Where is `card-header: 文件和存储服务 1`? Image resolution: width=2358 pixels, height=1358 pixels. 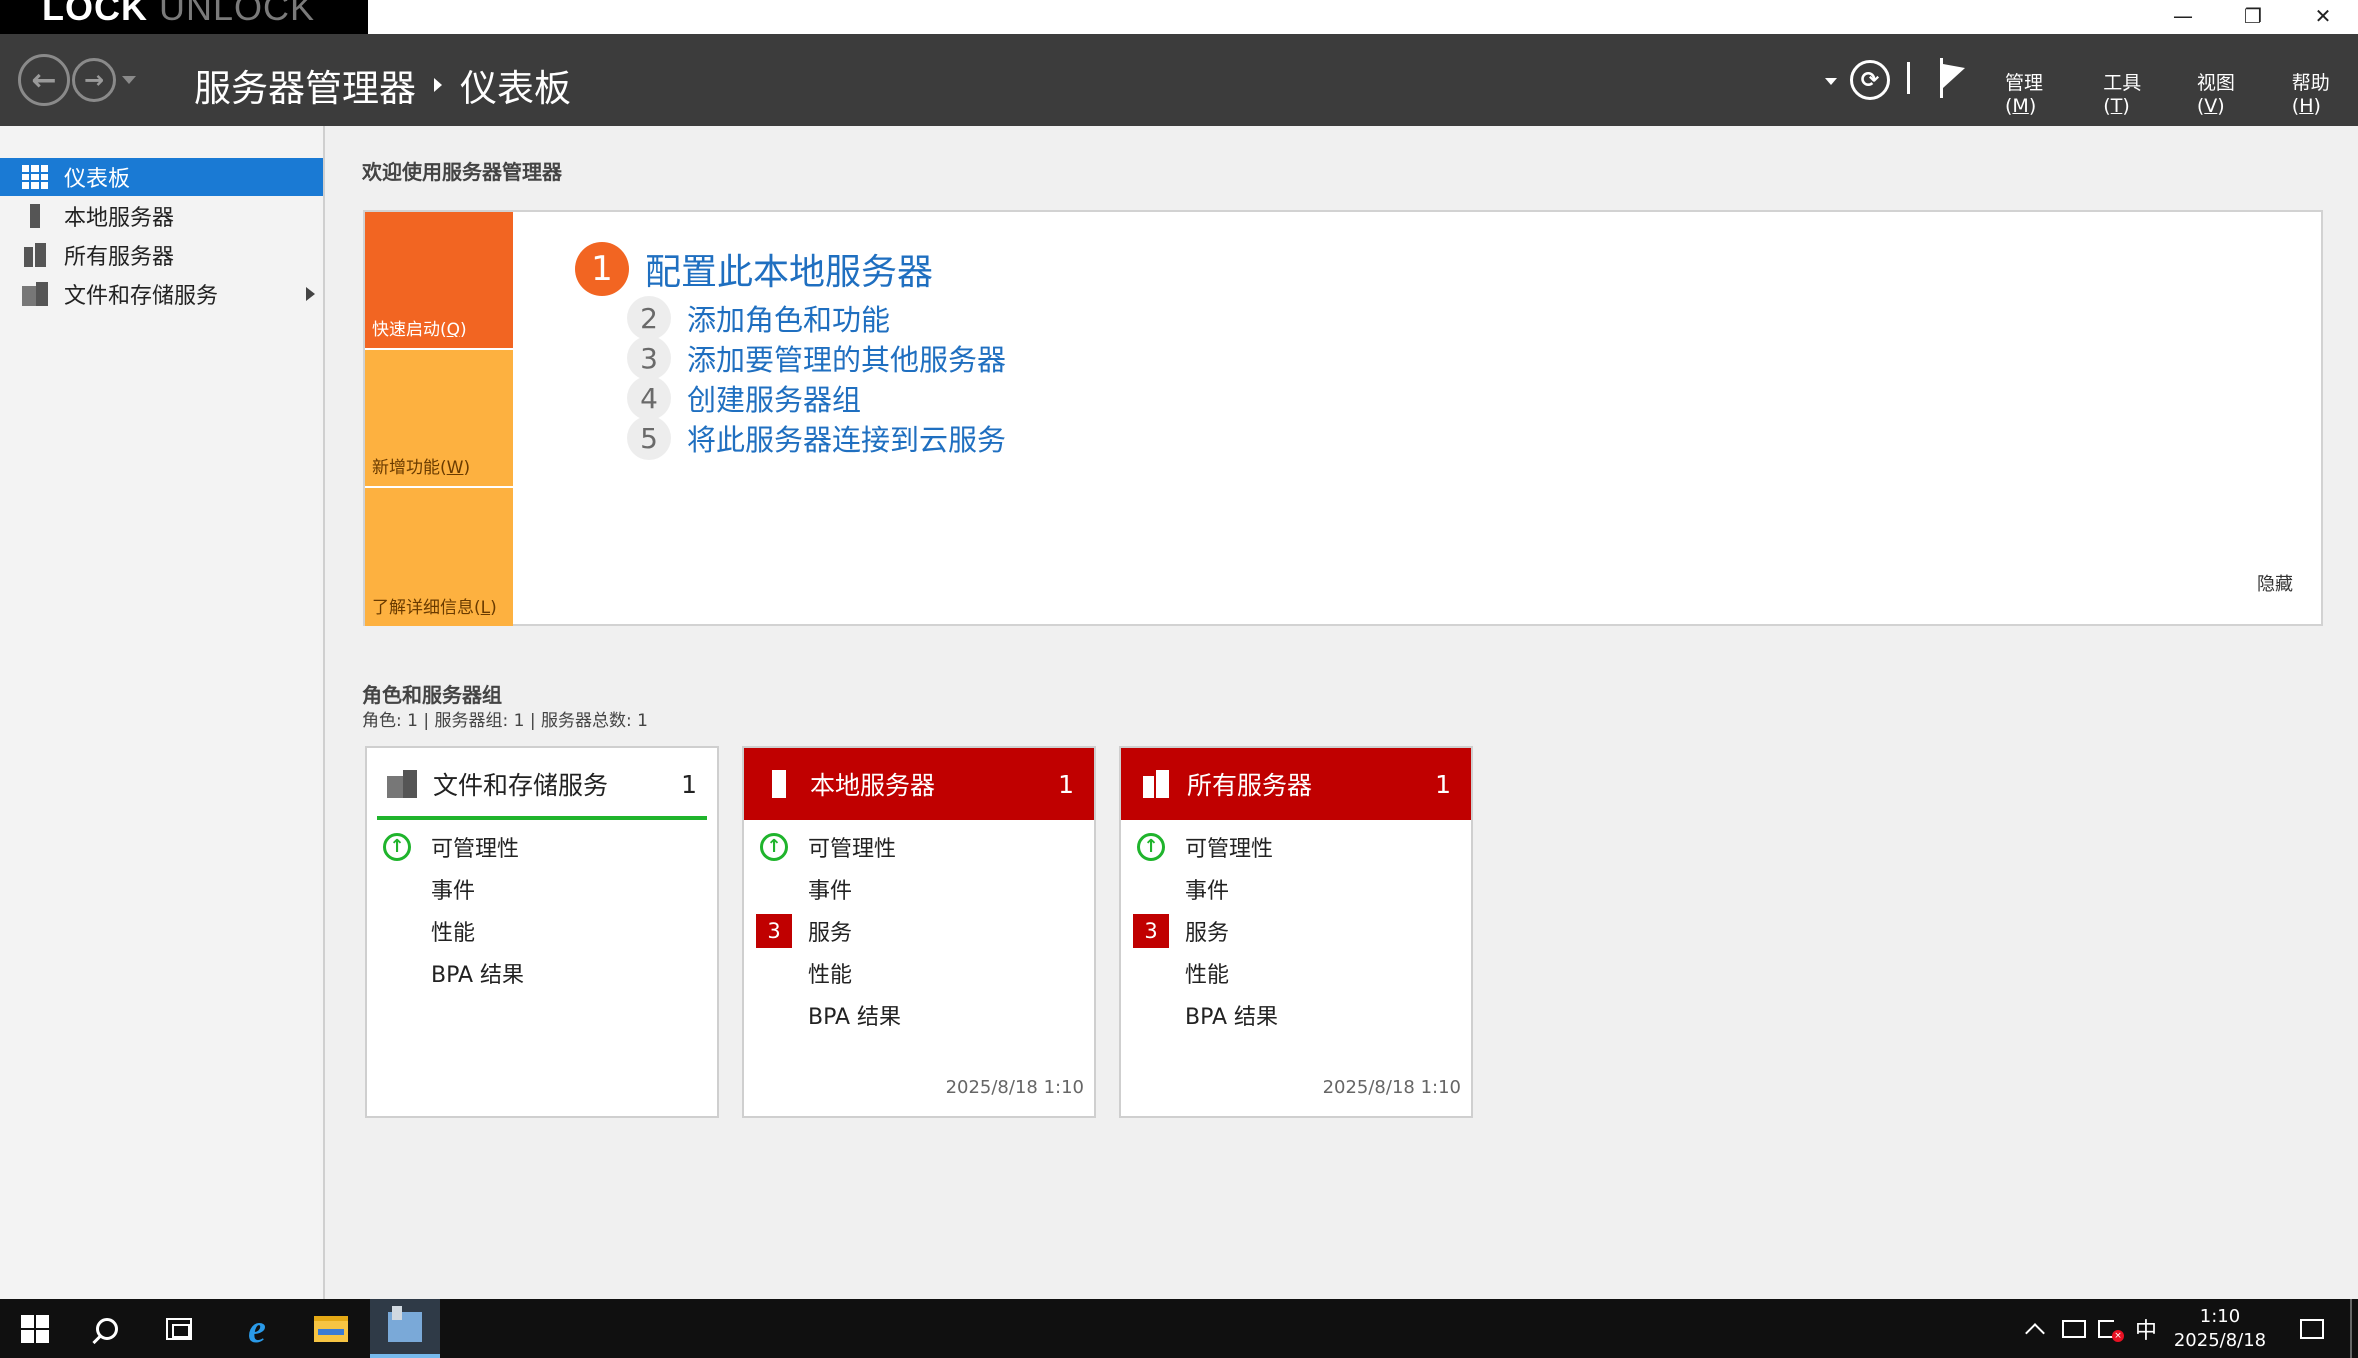
card-header: 文件和存储服务 1 is located at coordinates (542, 784).